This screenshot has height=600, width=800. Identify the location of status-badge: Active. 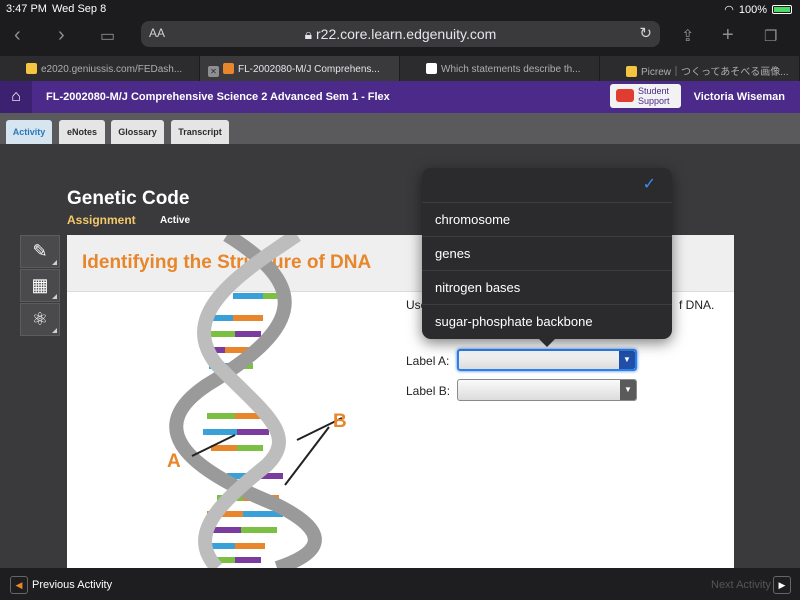
(175, 220).